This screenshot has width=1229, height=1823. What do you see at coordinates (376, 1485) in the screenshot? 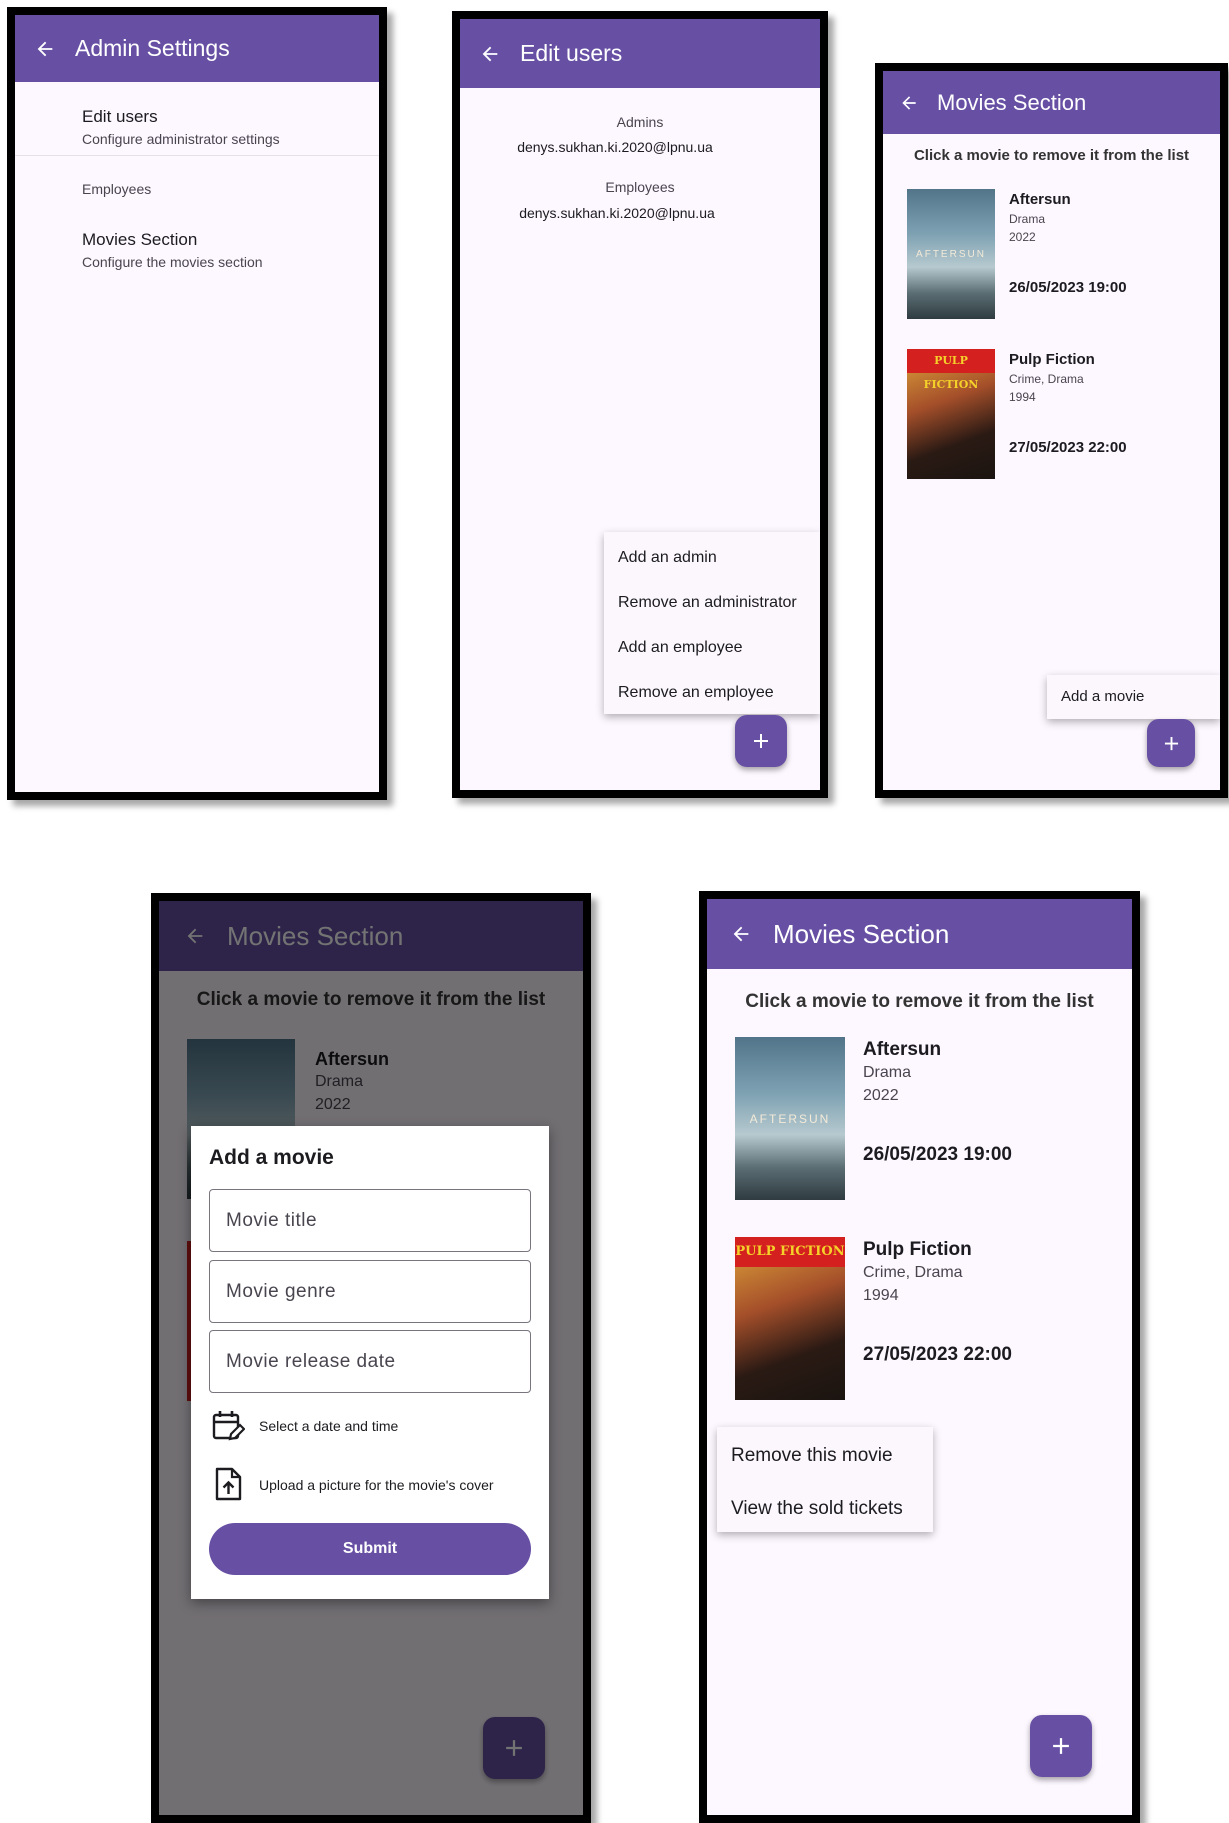
I see `upload-picture-label: Upload a picture for the movie's cover` at bounding box center [376, 1485].